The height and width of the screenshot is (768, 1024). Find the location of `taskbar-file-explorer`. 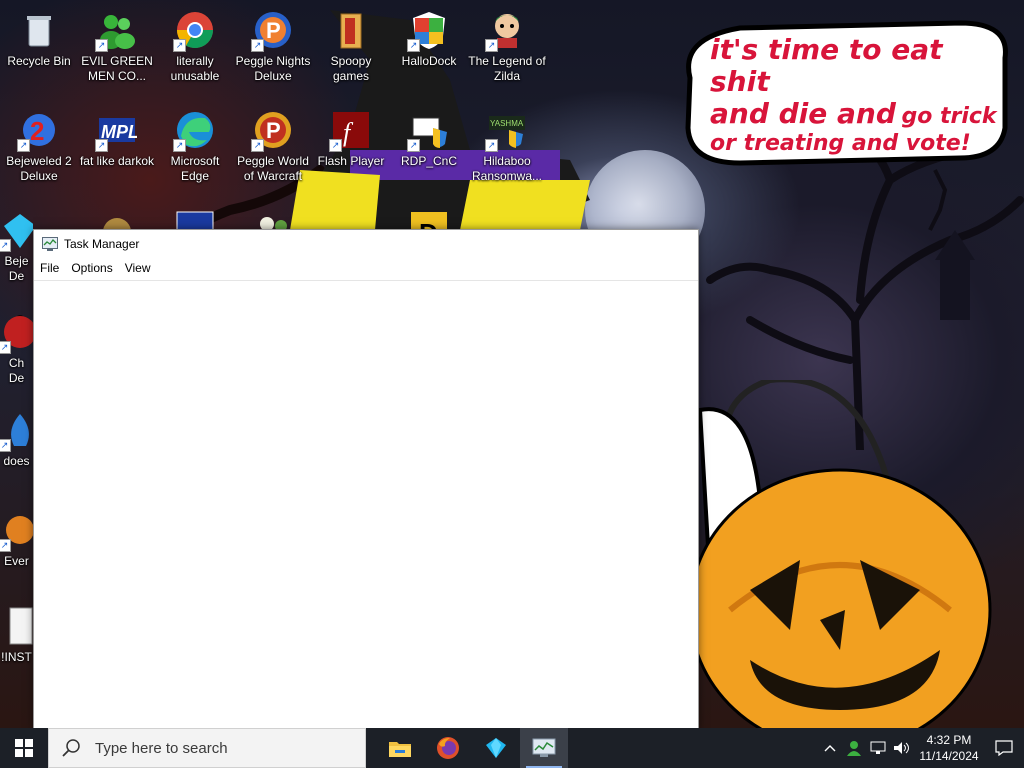

taskbar-file-explorer is located at coordinates (400, 748).